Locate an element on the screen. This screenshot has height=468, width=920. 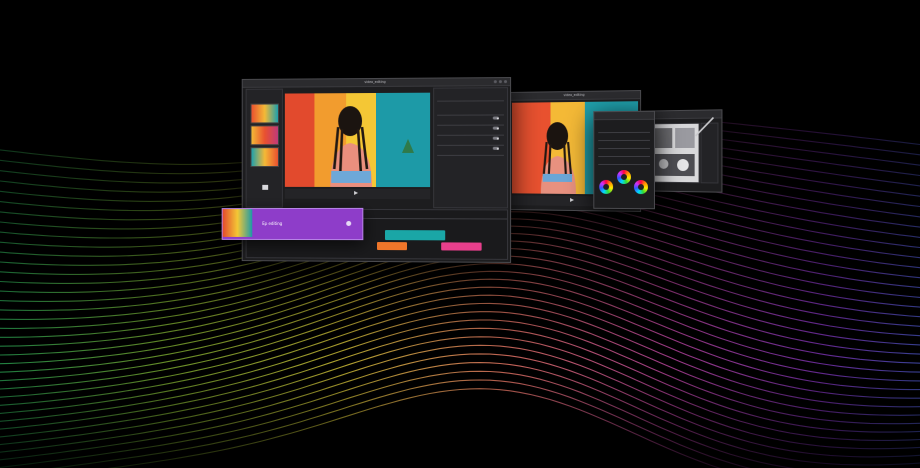
media-bin is located at coordinates (264, 148).